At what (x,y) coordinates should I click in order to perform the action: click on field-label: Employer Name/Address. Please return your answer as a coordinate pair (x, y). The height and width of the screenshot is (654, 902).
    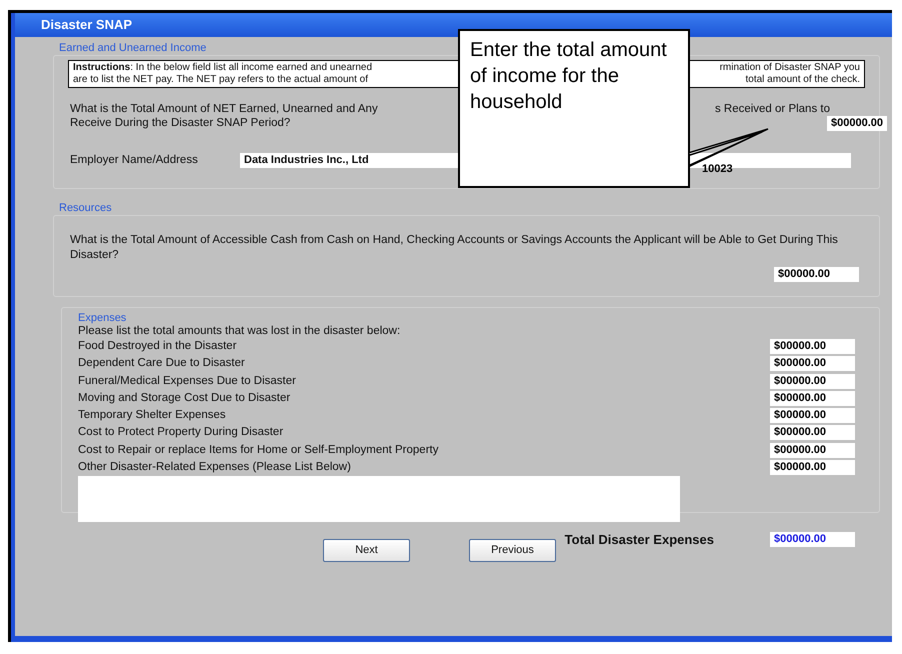
    Looking at the image, I should click on (134, 160).